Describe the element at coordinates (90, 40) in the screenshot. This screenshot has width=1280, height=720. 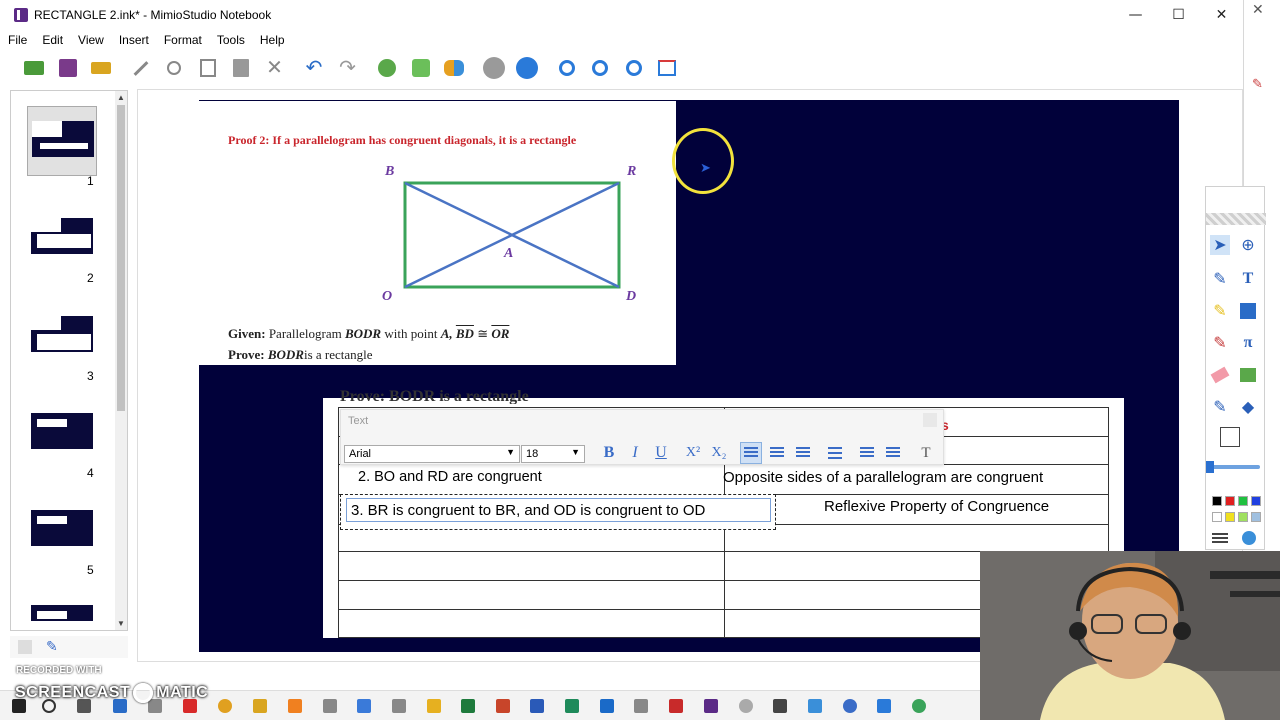
I see `menu-view: View` at that location.